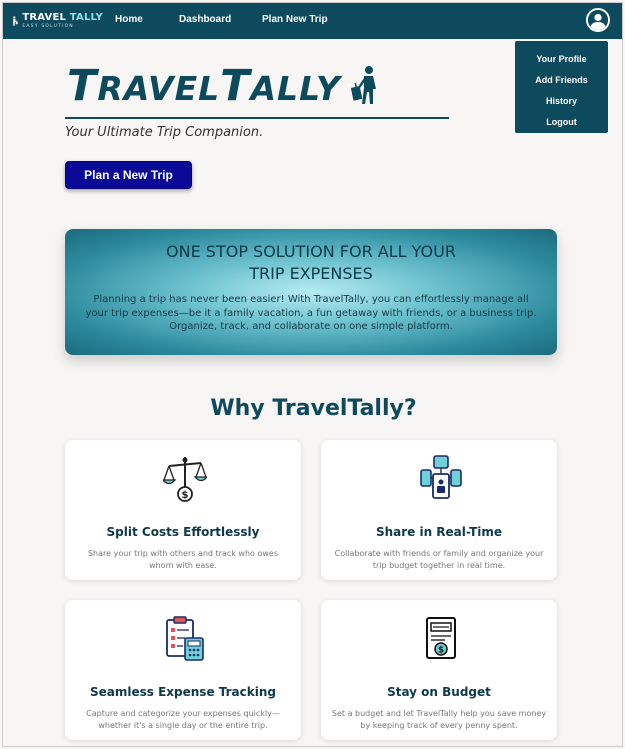 Image resolution: width=625 pixels, height=749 pixels. I want to click on why-section-title: Why TravelTally?, so click(313, 408).